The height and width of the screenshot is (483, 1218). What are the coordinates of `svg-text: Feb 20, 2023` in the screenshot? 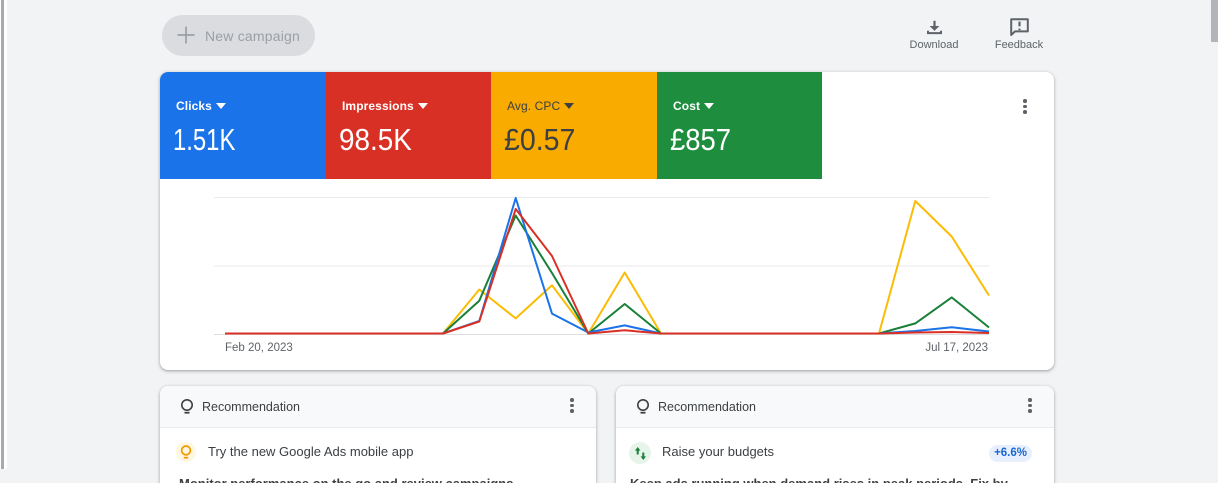 It's located at (259, 348).